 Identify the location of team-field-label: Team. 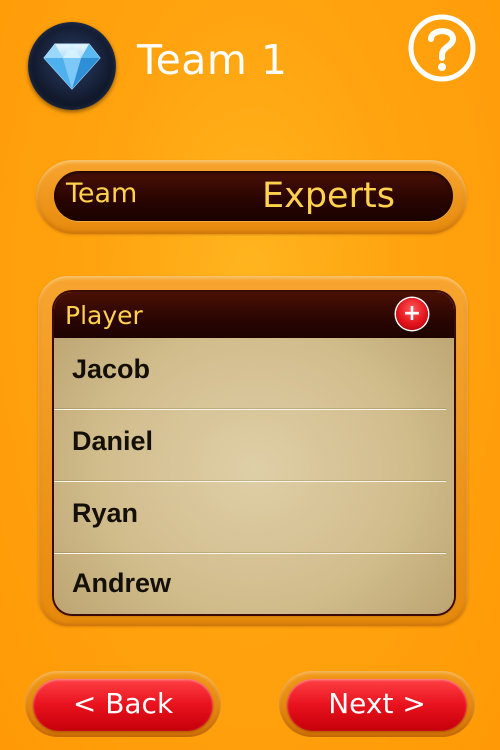
(102, 193).